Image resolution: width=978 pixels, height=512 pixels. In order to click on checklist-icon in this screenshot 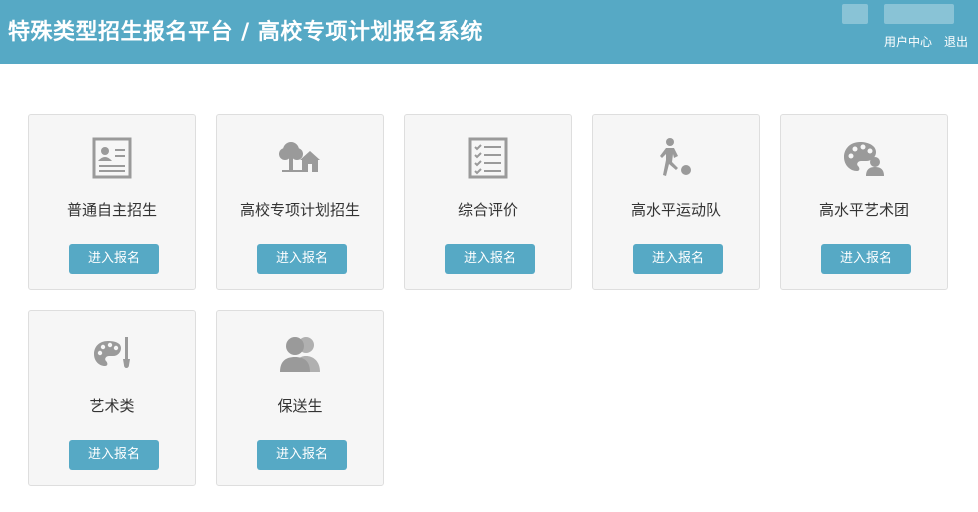, I will do `click(488, 158)`.